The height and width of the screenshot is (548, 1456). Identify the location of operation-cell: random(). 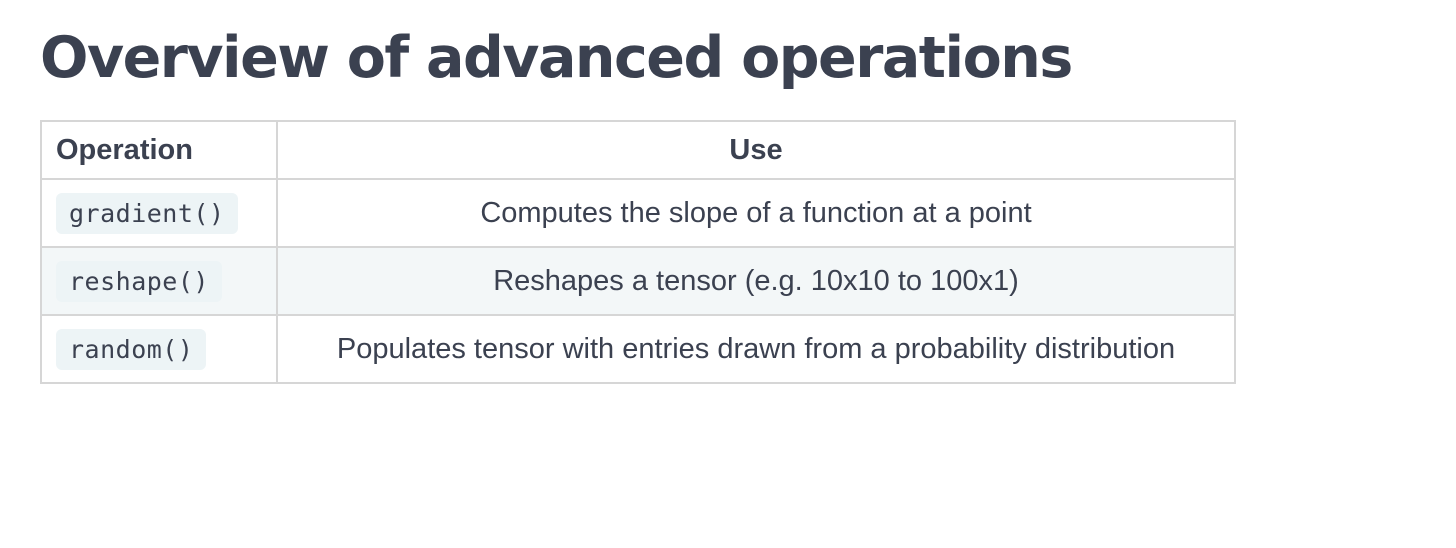
(159, 349).